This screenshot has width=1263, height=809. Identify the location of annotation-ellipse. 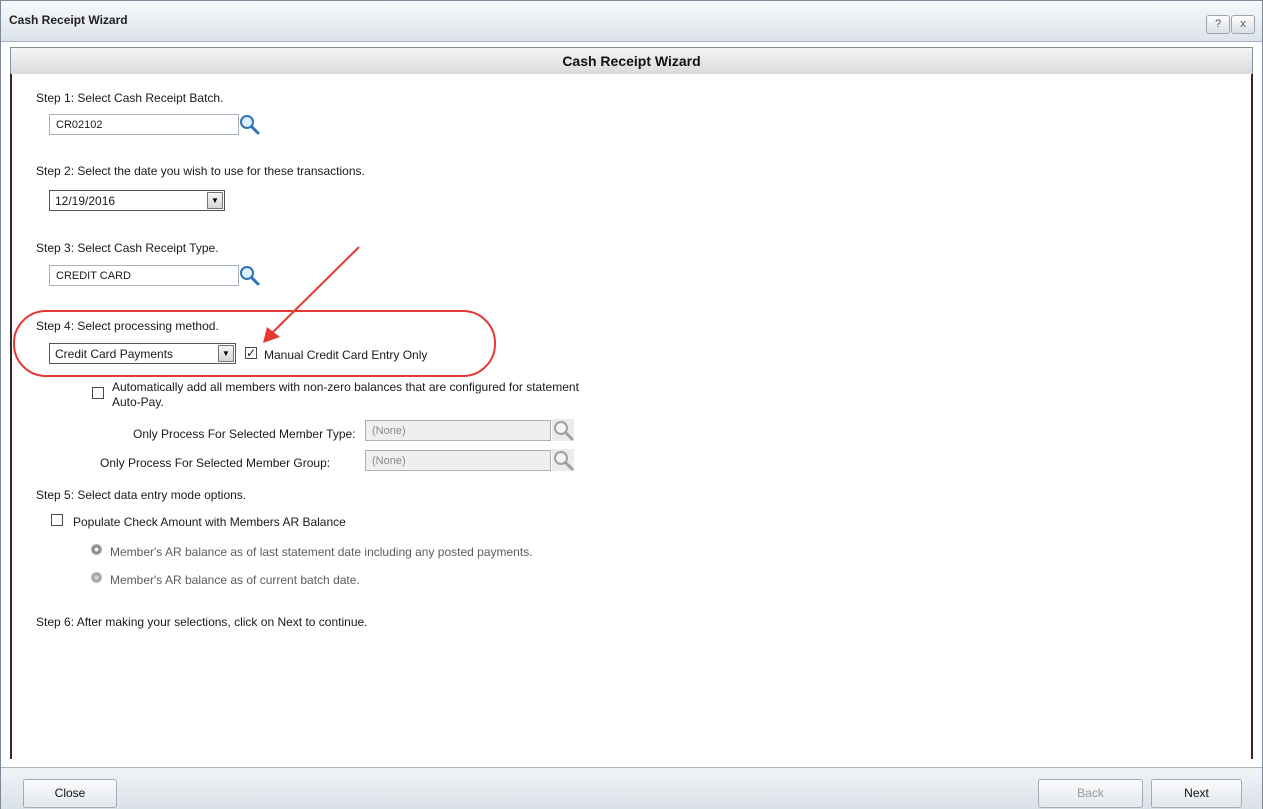
(254, 343).